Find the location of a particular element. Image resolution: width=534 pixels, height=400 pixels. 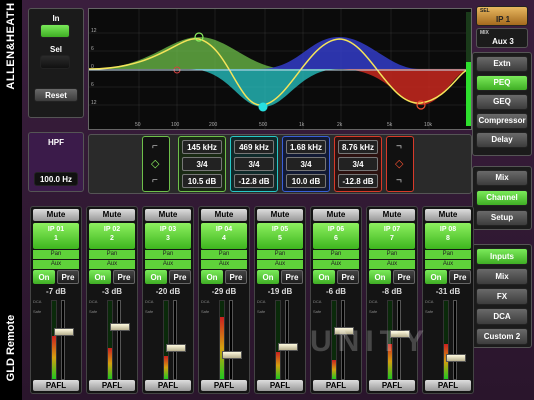

channel-name-button: IP 05 5 is located at coordinates (280, 236).